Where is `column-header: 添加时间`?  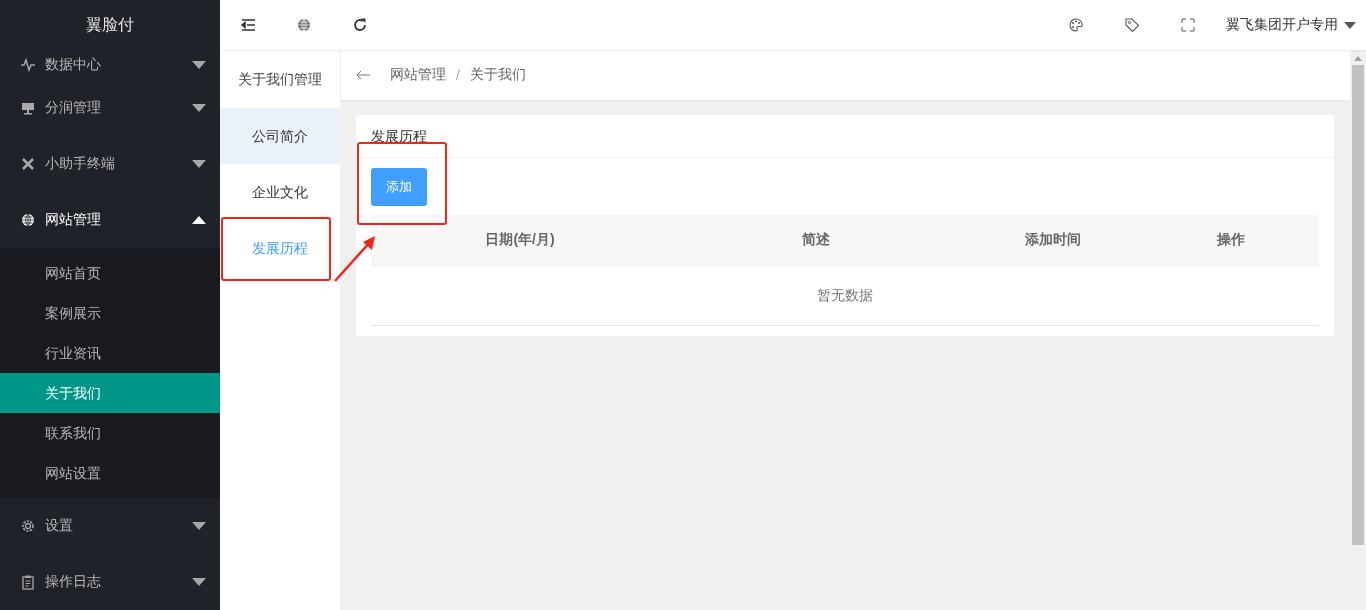
column-header: 添加时间 is located at coordinates (1053, 240).